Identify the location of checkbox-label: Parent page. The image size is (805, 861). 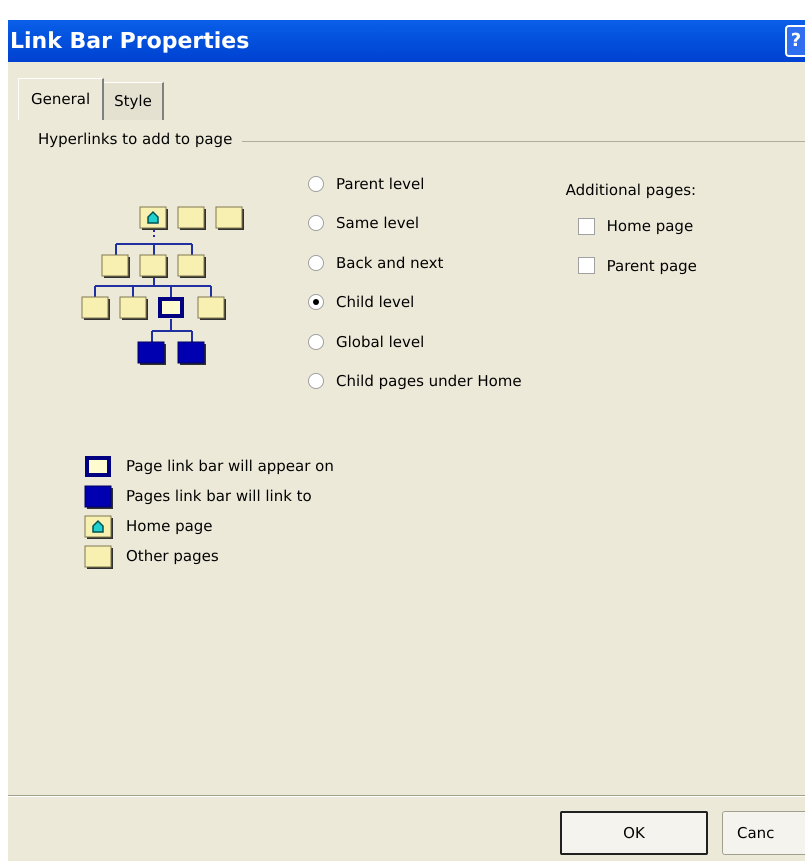
(651, 266).